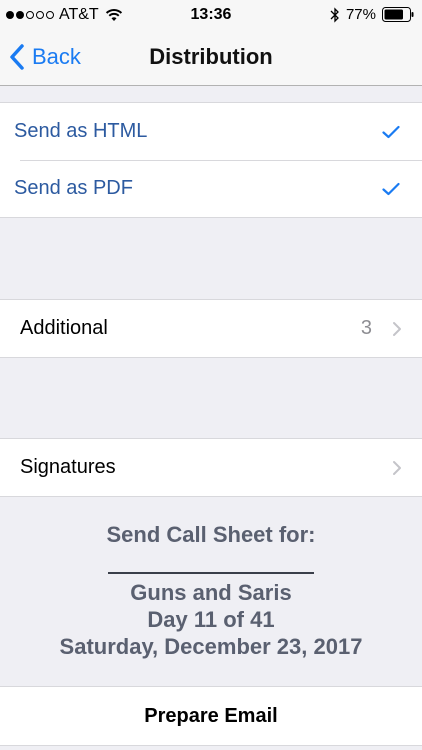 The image size is (422, 750). I want to click on shoot-date: Saturday, December 23, 2017, so click(211, 646).